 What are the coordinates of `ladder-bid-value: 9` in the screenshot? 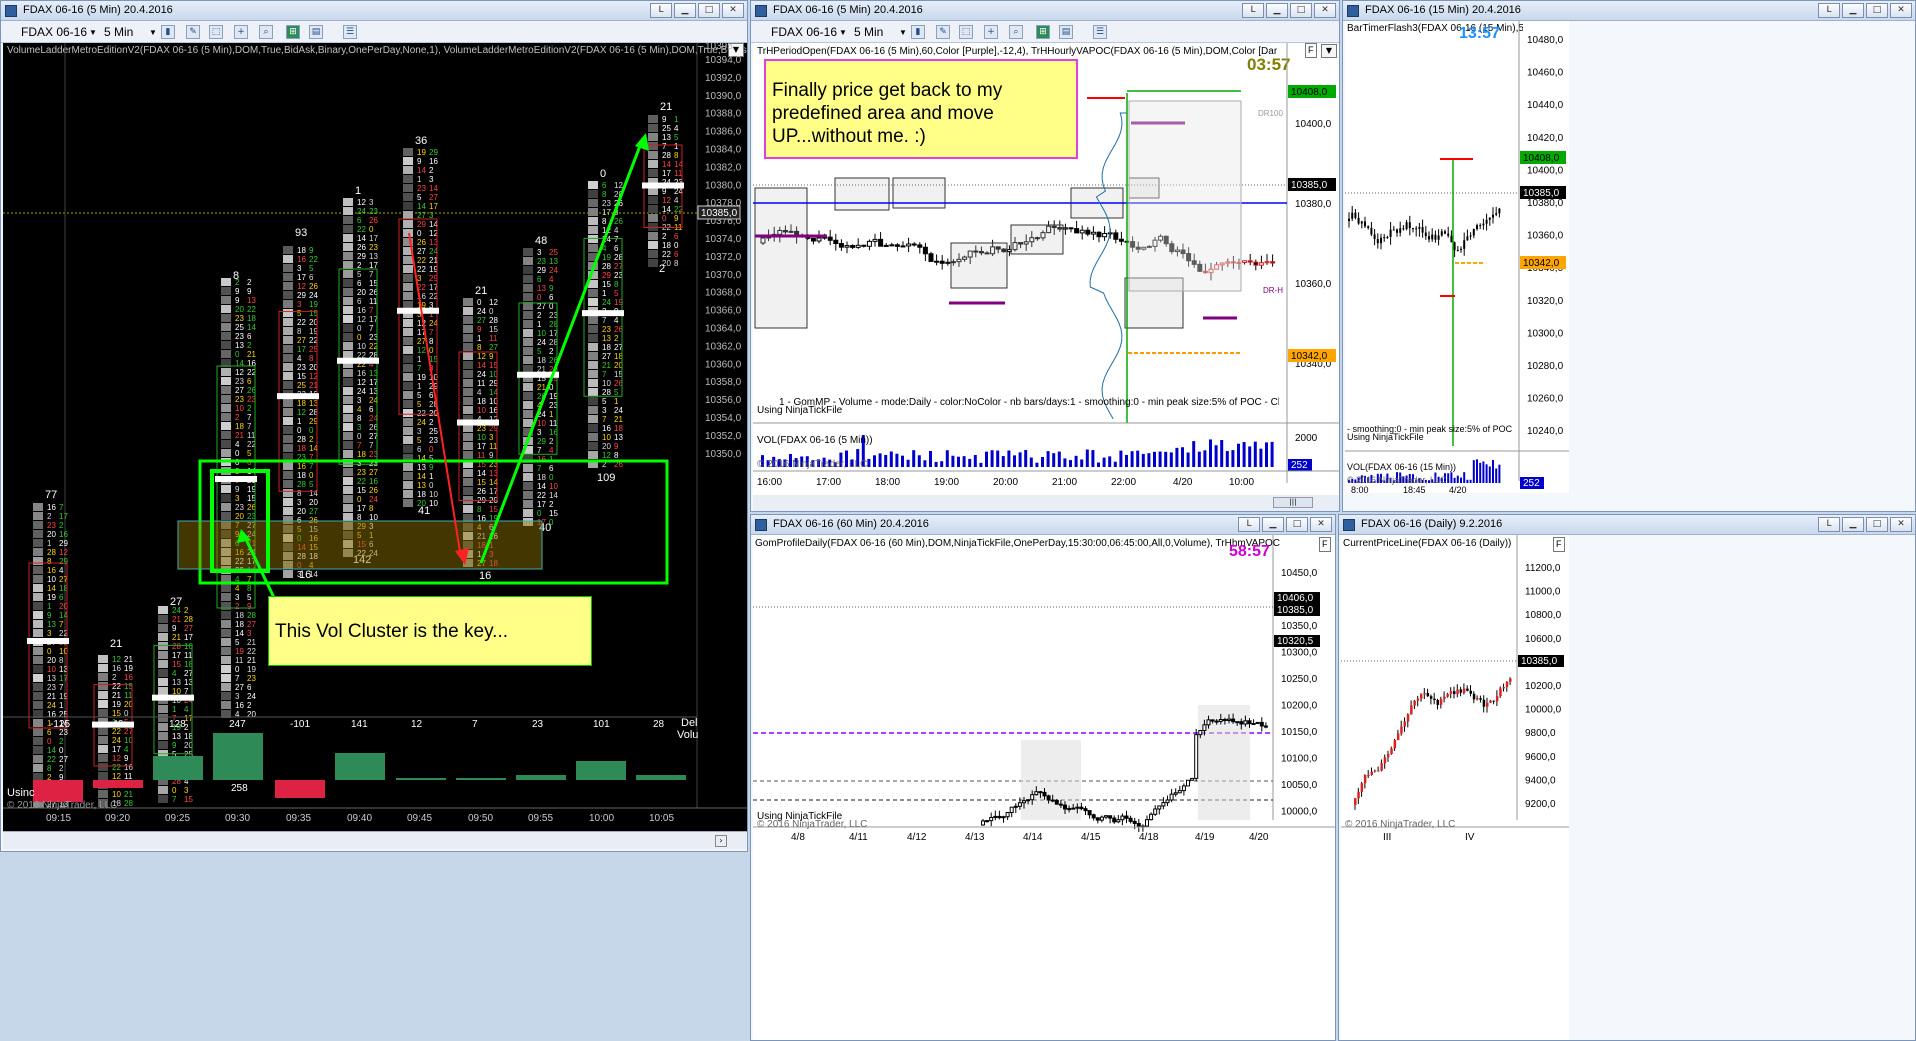 It's located at (237, 489).